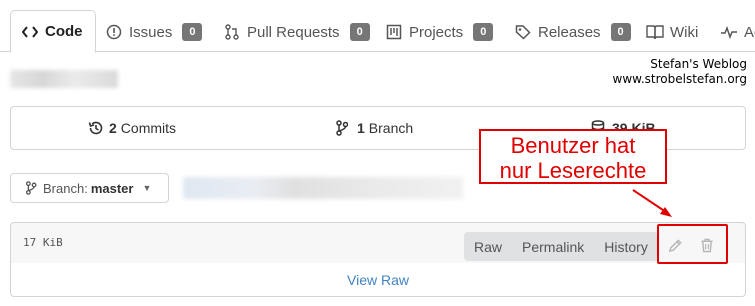 This screenshot has width=755, height=306. I want to click on releases-count-badge: 0, so click(620, 32).